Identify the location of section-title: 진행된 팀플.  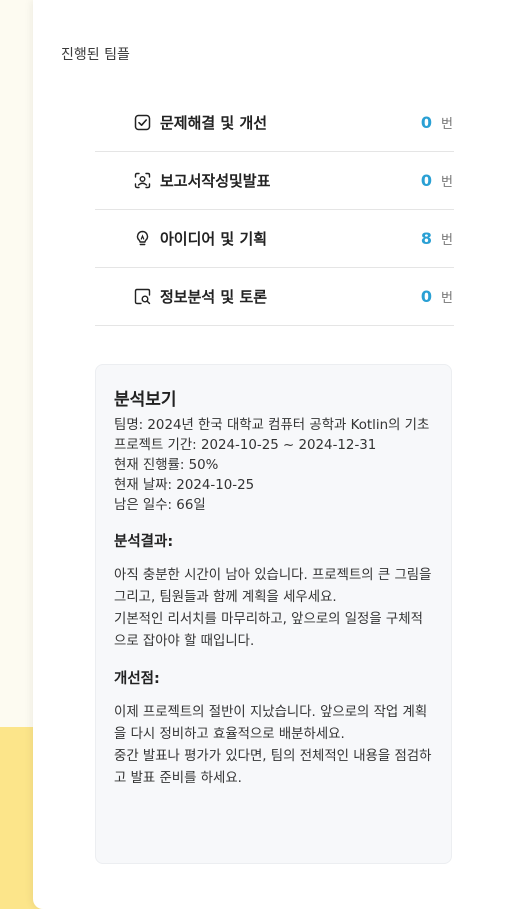
(95, 55).